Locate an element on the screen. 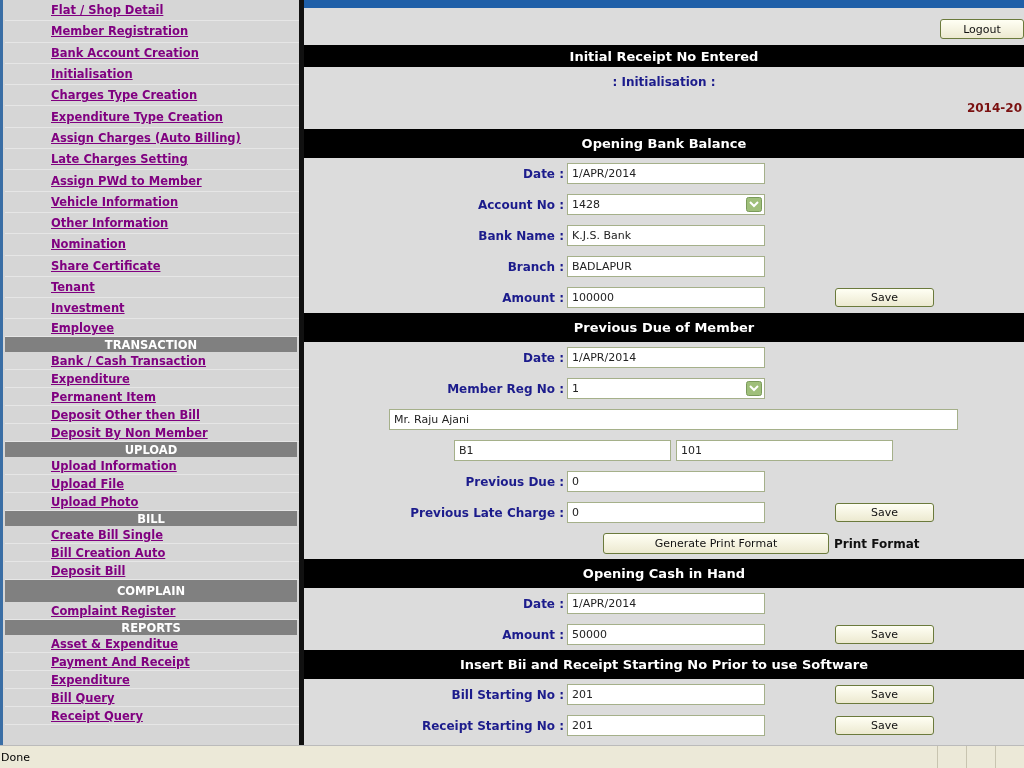 This screenshot has height=768, width=1024. input-field: 100000 is located at coordinates (666, 297).